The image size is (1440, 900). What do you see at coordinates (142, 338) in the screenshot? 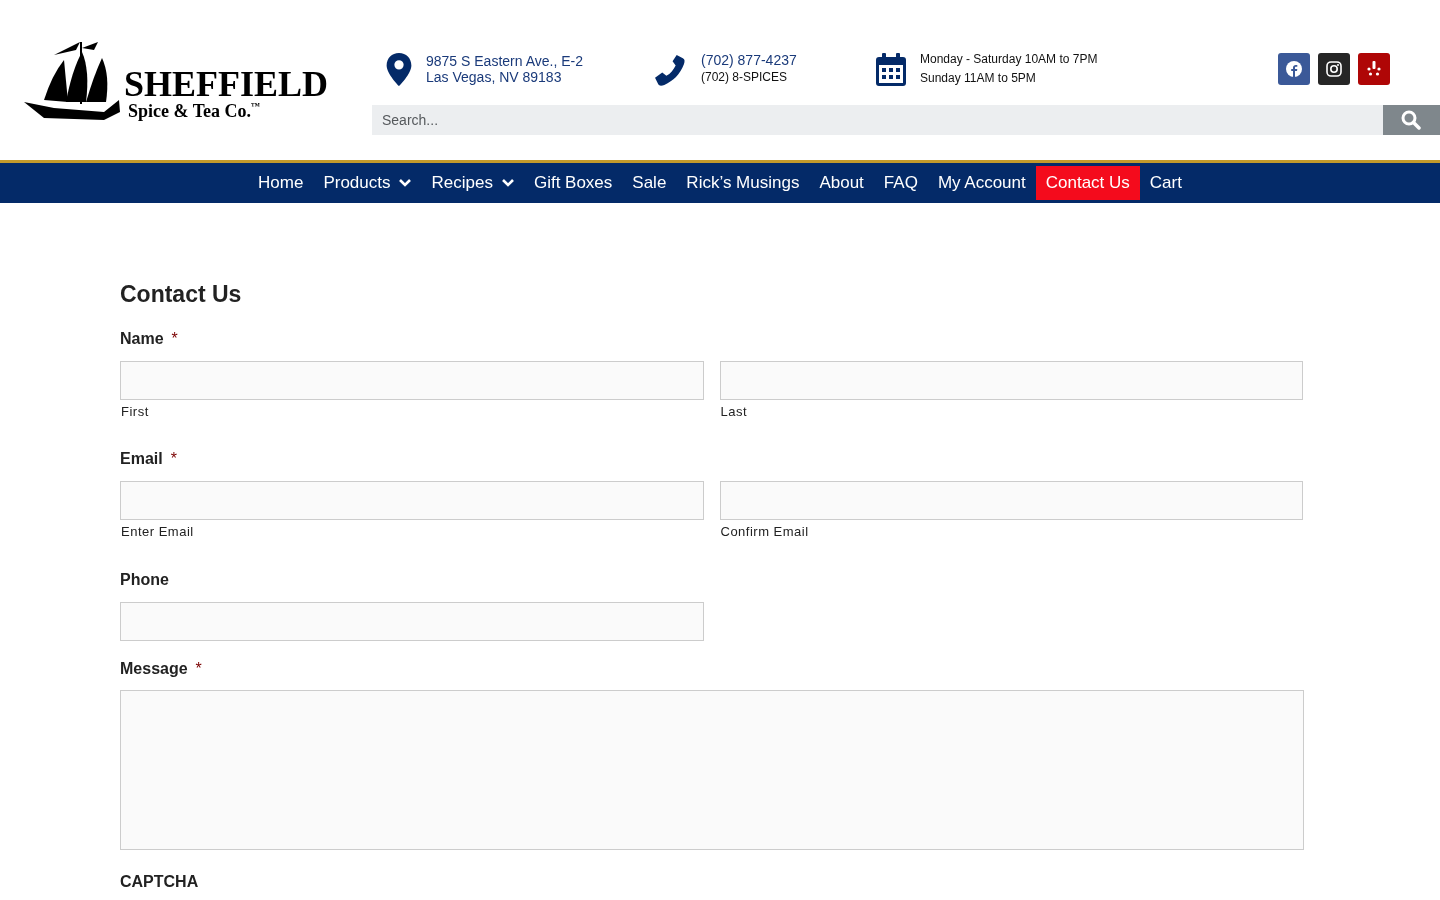
I see `field-label: Name` at bounding box center [142, 338].